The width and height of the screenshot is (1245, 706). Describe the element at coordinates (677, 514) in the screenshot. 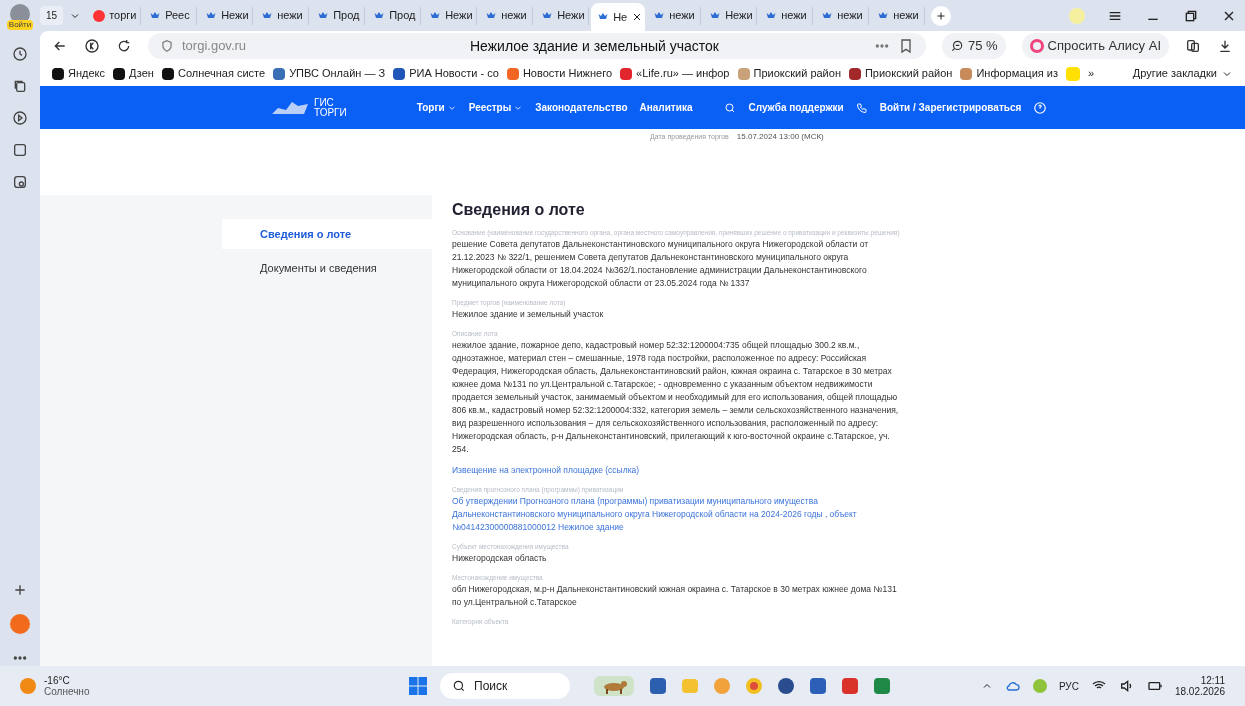

I see `info-link: Об утверждении Прогнозного плана (программы) приватизации муниципального имущества Дальнеконстантиновского муниципального округа Нижегородской области на 2024-2026 годы , объект №04142300000881000012 Нежилое здание` at that location.